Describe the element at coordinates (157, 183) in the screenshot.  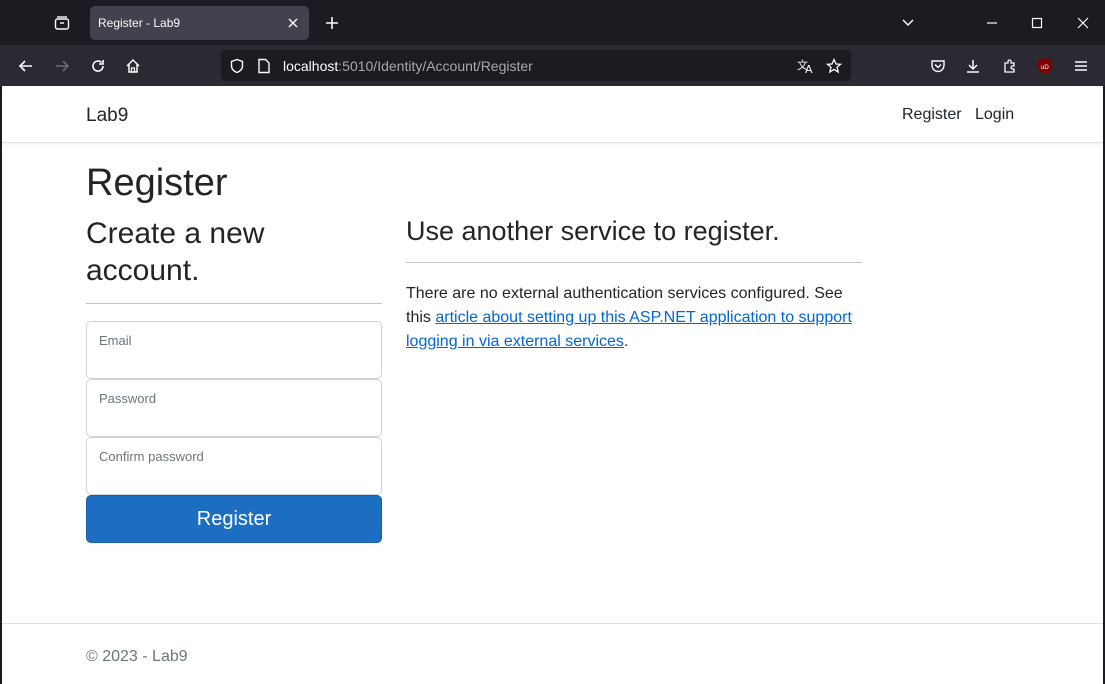
I see `page-title: Register` at that location.